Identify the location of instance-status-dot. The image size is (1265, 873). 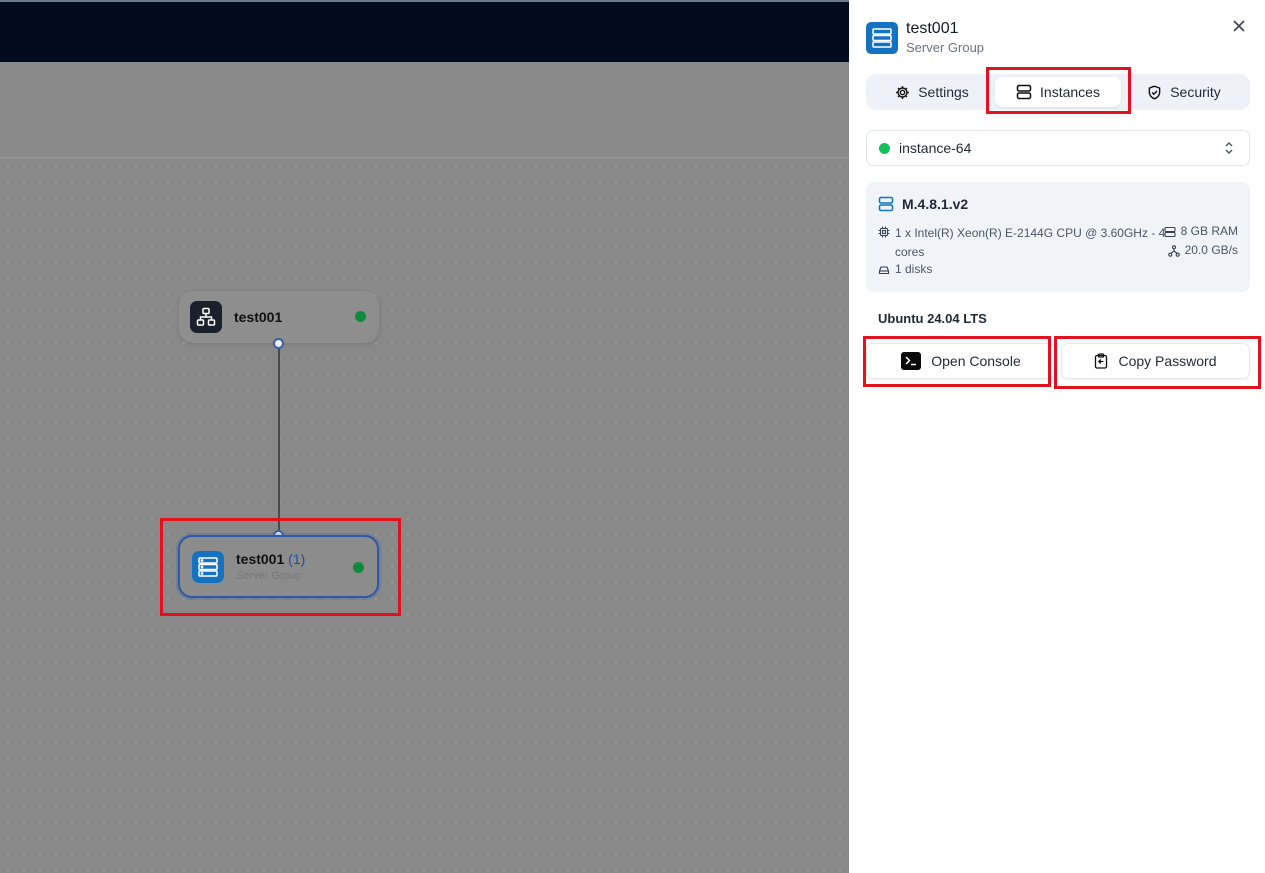
(884, 148).